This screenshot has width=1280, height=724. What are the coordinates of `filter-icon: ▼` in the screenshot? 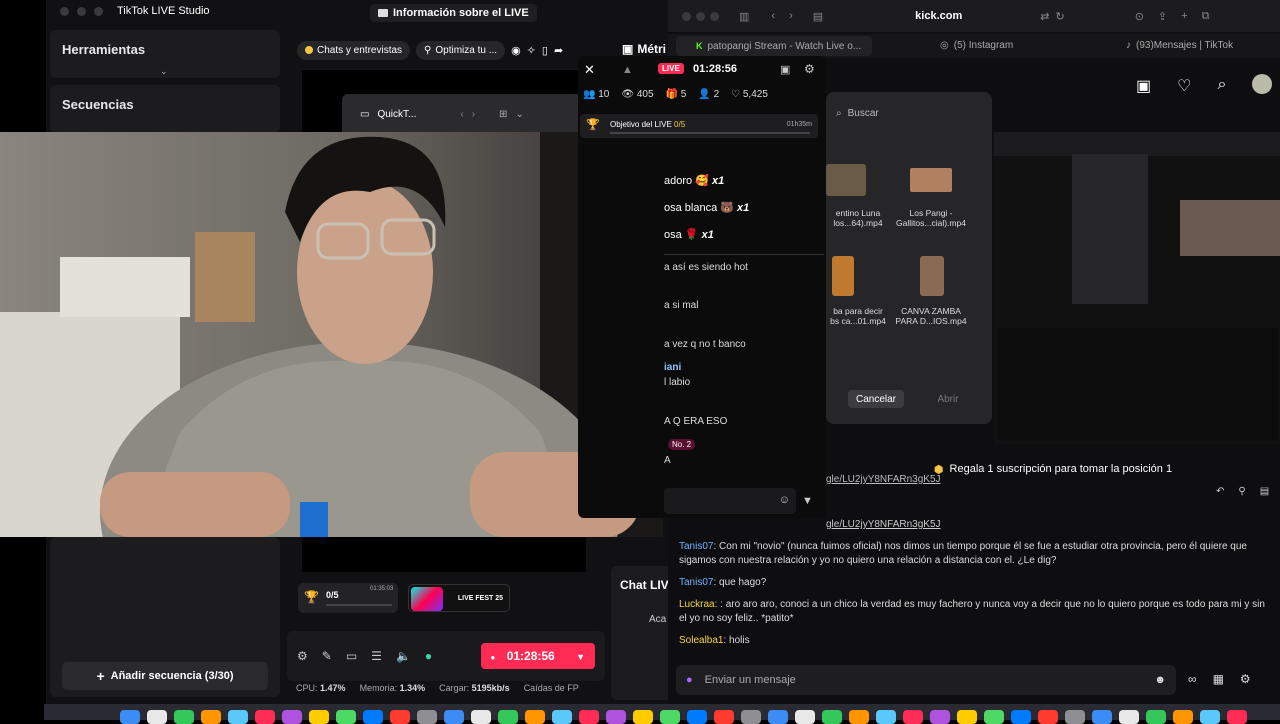 It's located at (807, 501).